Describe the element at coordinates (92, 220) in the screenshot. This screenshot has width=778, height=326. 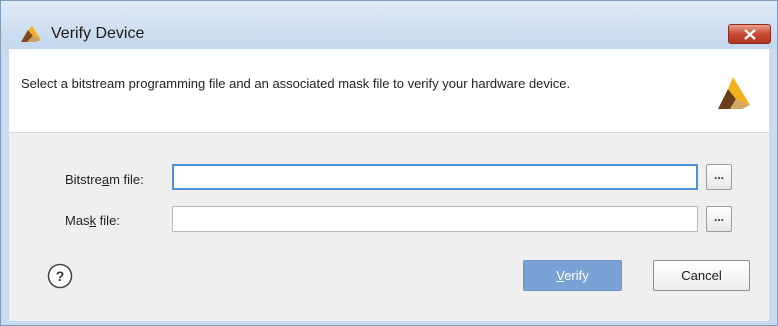
I see `mask-file-label: Mask file:` at that location.